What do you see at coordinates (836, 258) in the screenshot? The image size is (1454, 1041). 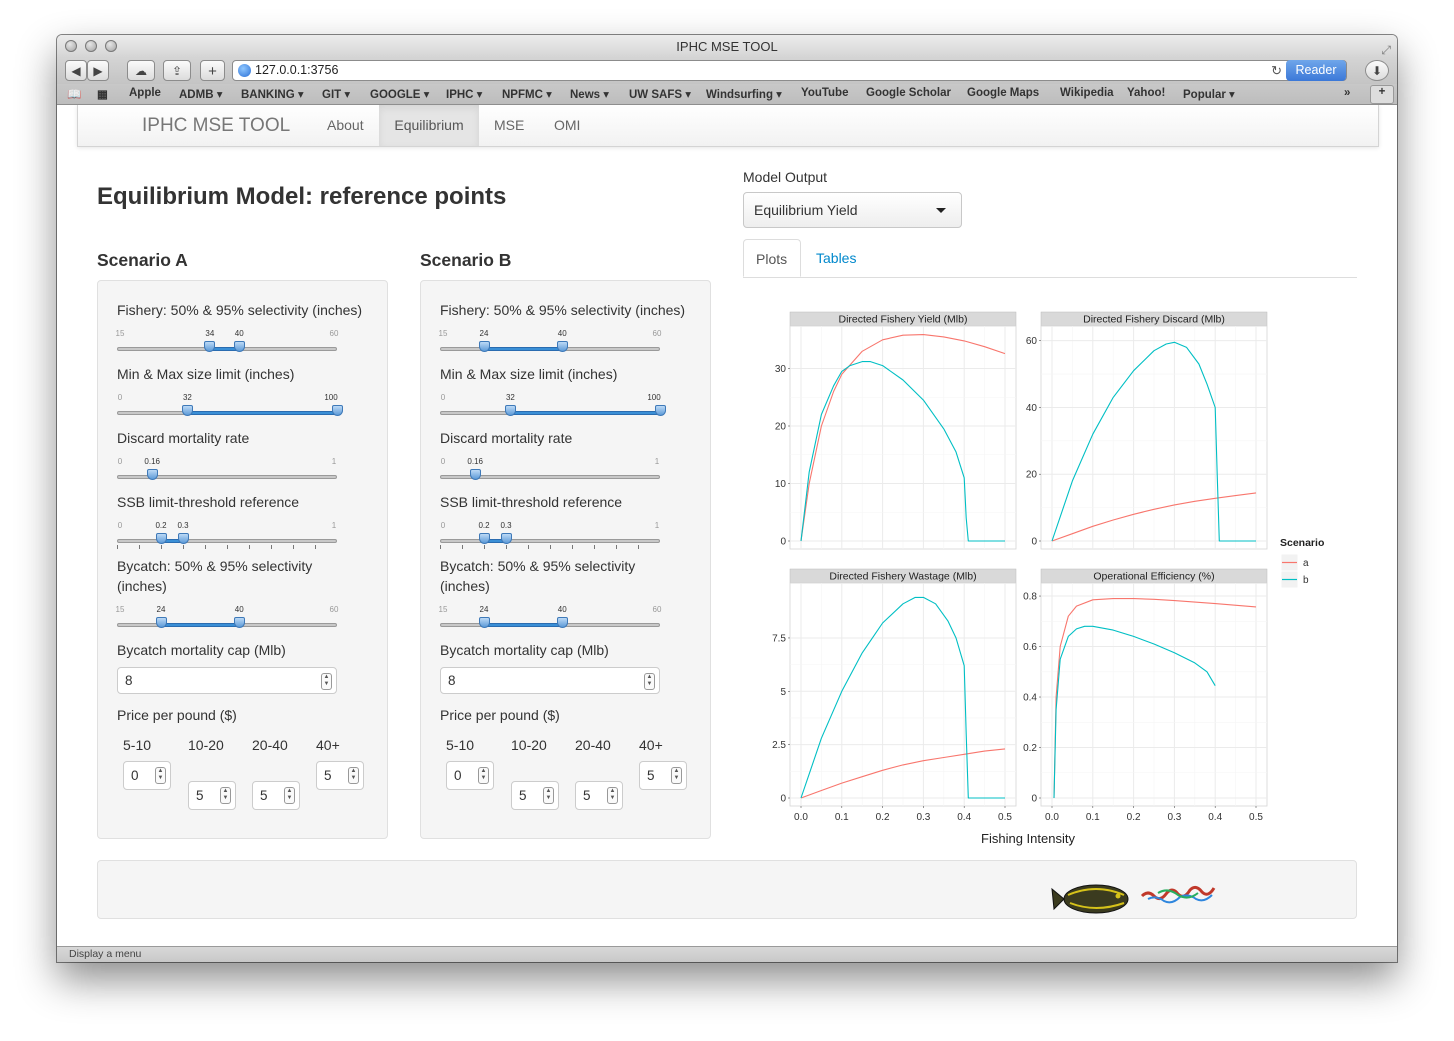 I see `tab-tables: Tables` at bounding box center [836, 258].